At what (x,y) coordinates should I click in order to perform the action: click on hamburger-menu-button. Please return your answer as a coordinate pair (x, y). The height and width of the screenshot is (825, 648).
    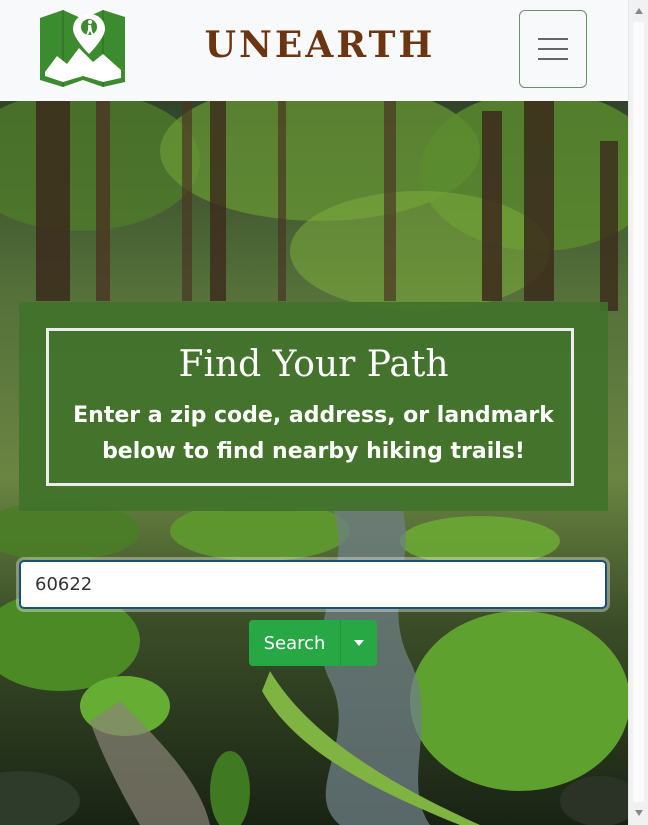
    Looking at the image, I should click on (553, 49).